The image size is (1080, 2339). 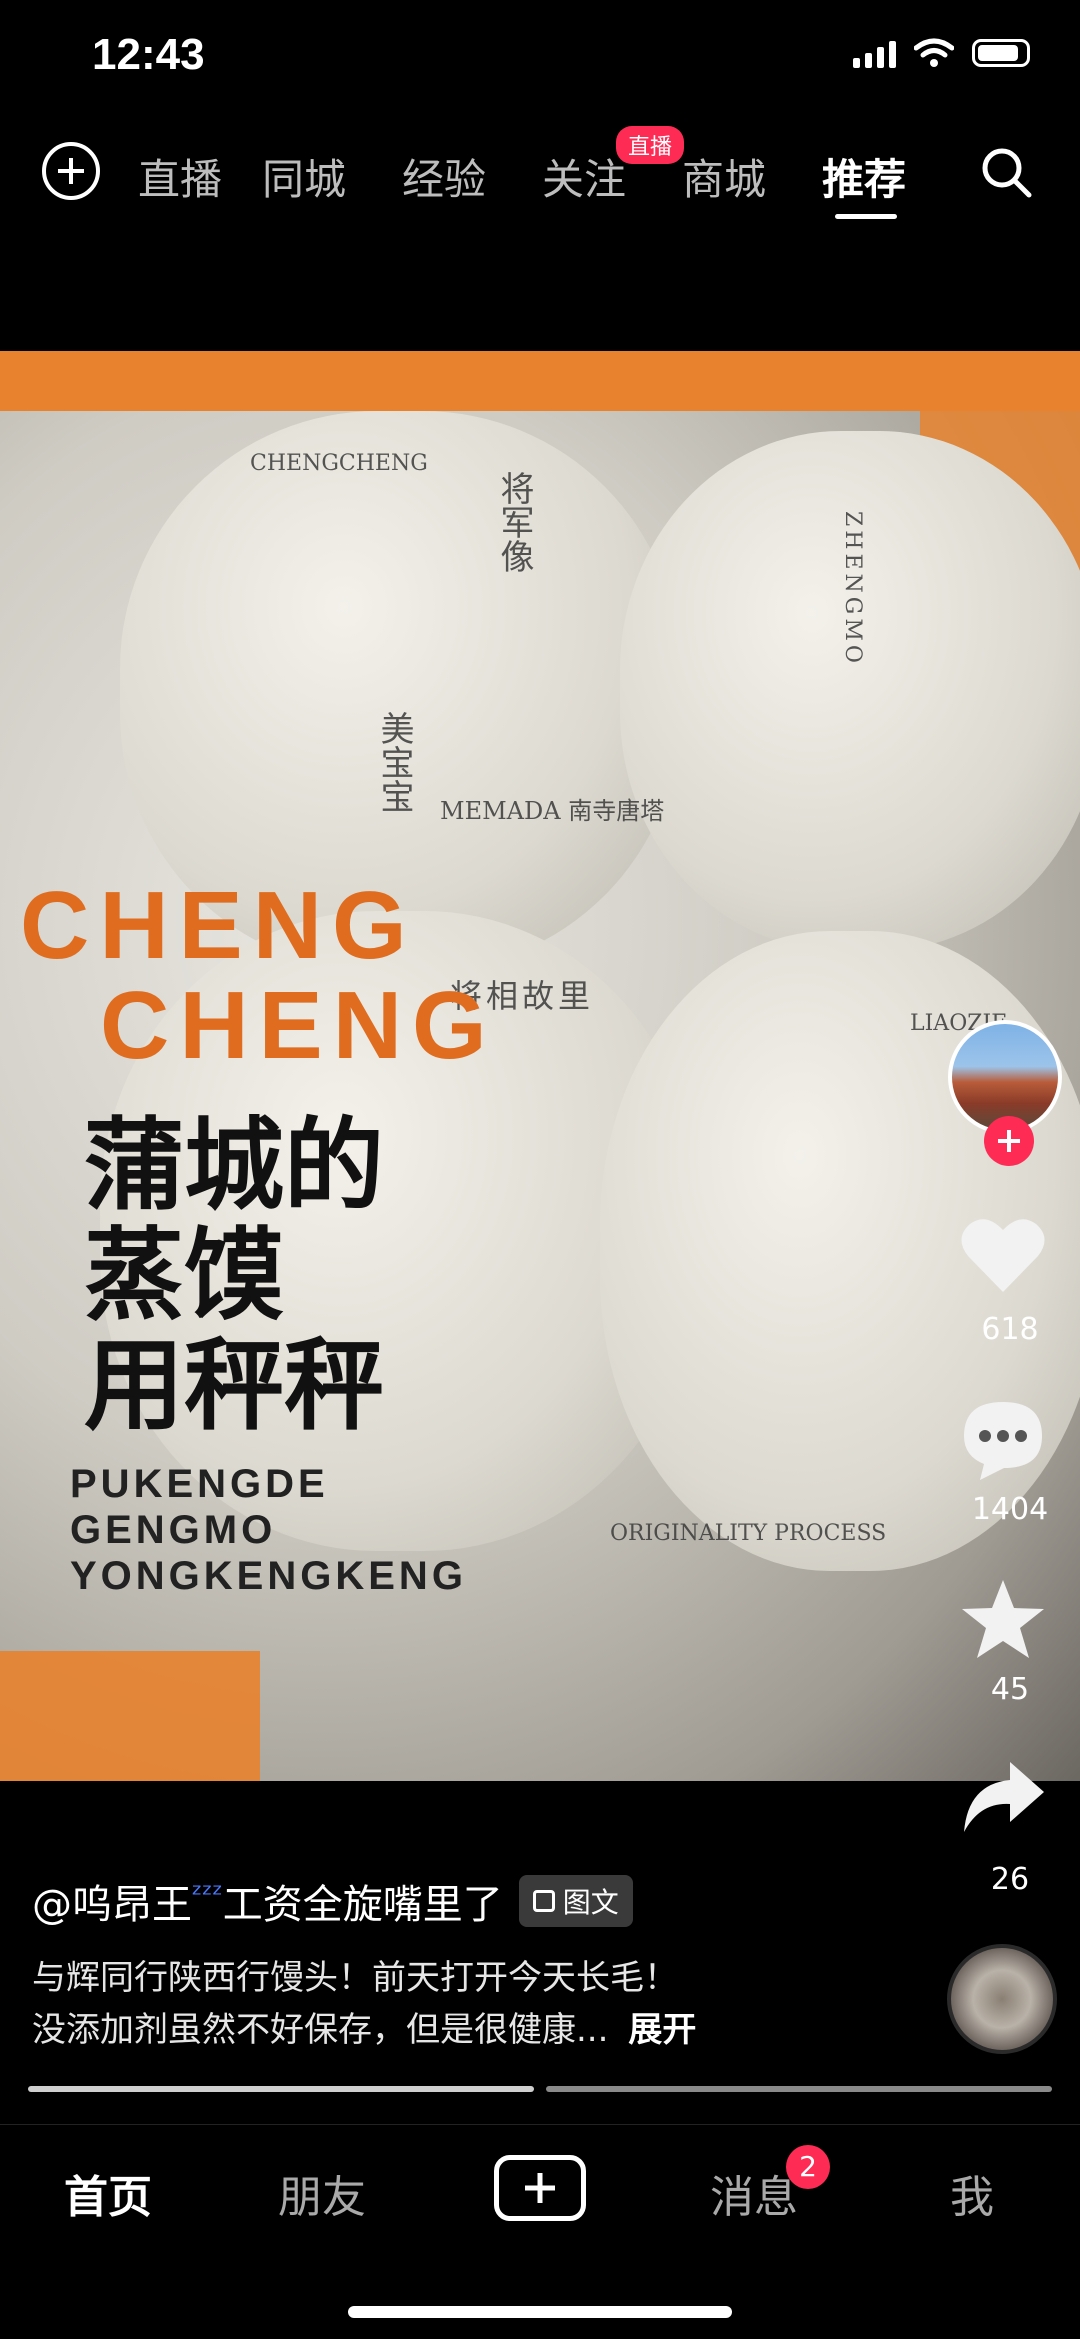 I want to click on status-bar: 12:43, so click(x=540, y=60).